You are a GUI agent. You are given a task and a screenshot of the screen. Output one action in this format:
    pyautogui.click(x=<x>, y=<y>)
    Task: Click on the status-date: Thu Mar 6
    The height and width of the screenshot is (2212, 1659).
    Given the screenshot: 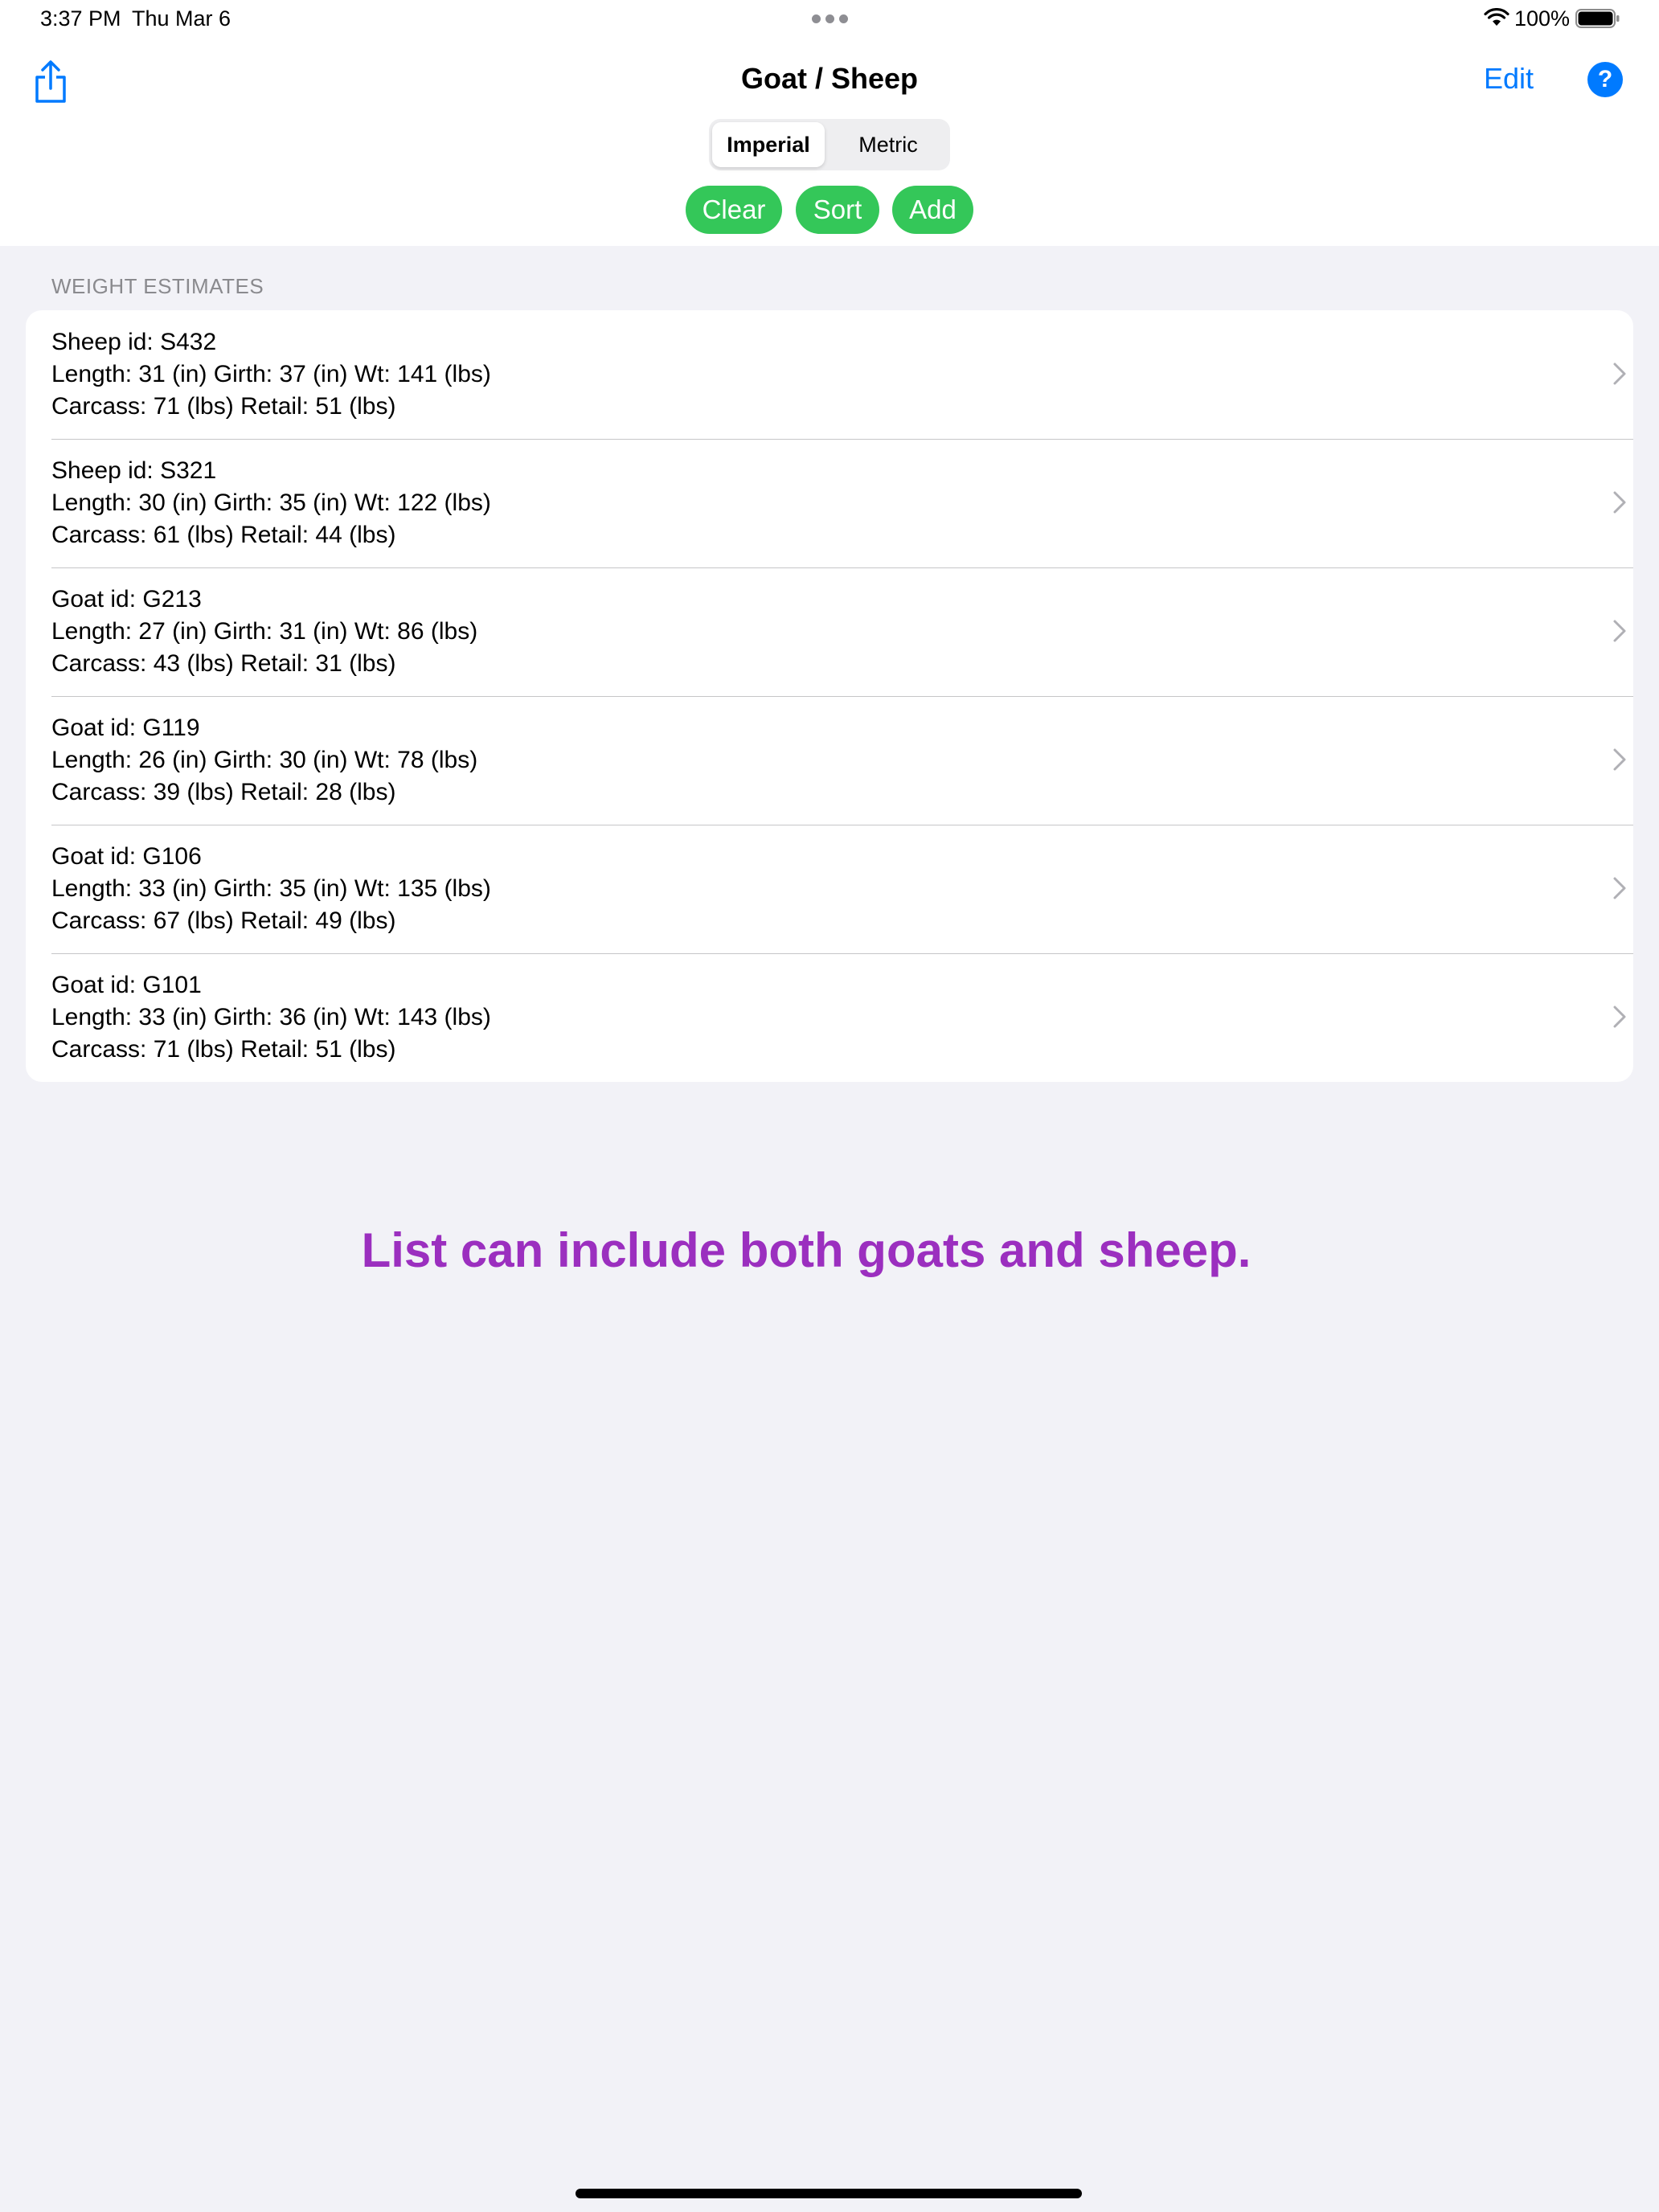 What is the action you would take?
    pyautogui.click(x=181, y=18)
    